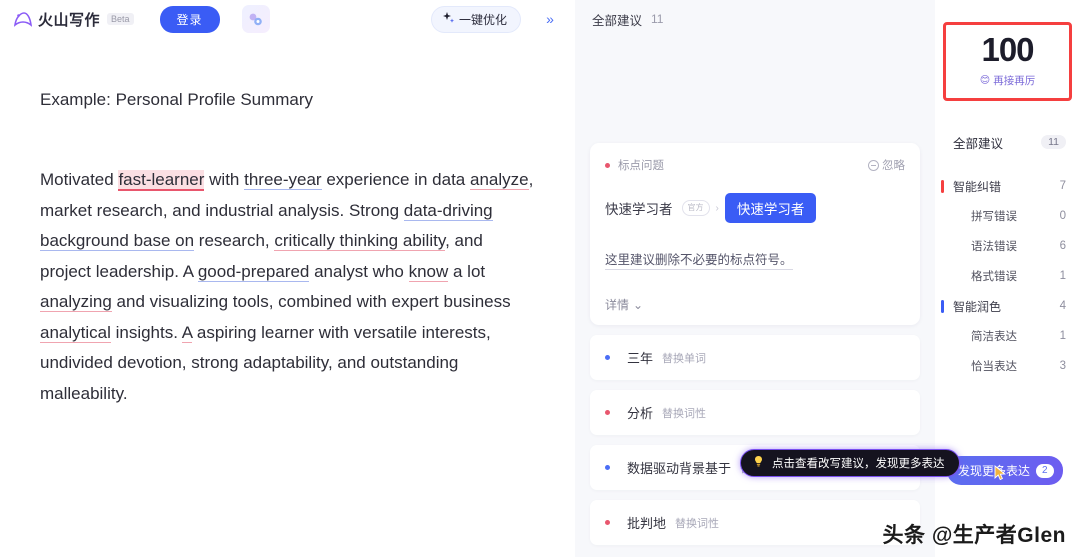 The height and width of the screenshot is (557, 1080). What do you see at coordinates (395, 179) in the screenshot?
I see `doc-text: experience in data` at bounding box center [395, 179].